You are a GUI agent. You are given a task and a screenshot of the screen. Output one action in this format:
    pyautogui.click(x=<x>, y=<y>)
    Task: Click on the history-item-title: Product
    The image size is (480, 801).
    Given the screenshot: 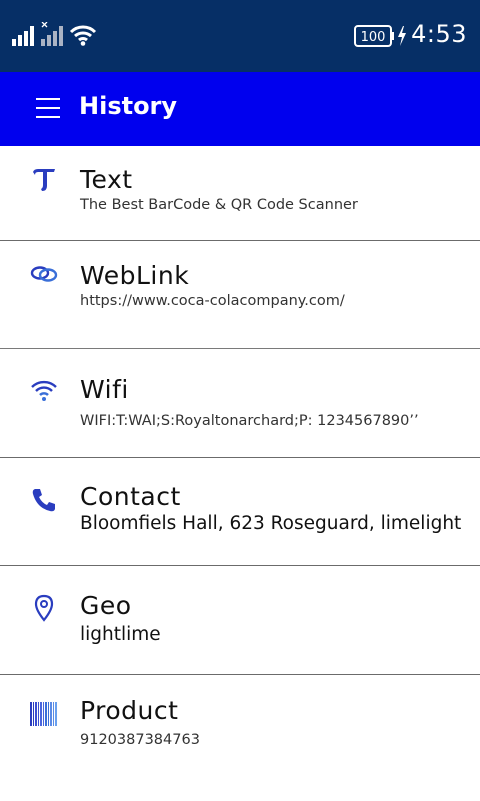 What is the action you would take?
    pyautogui.click(x=129, y=710)
    